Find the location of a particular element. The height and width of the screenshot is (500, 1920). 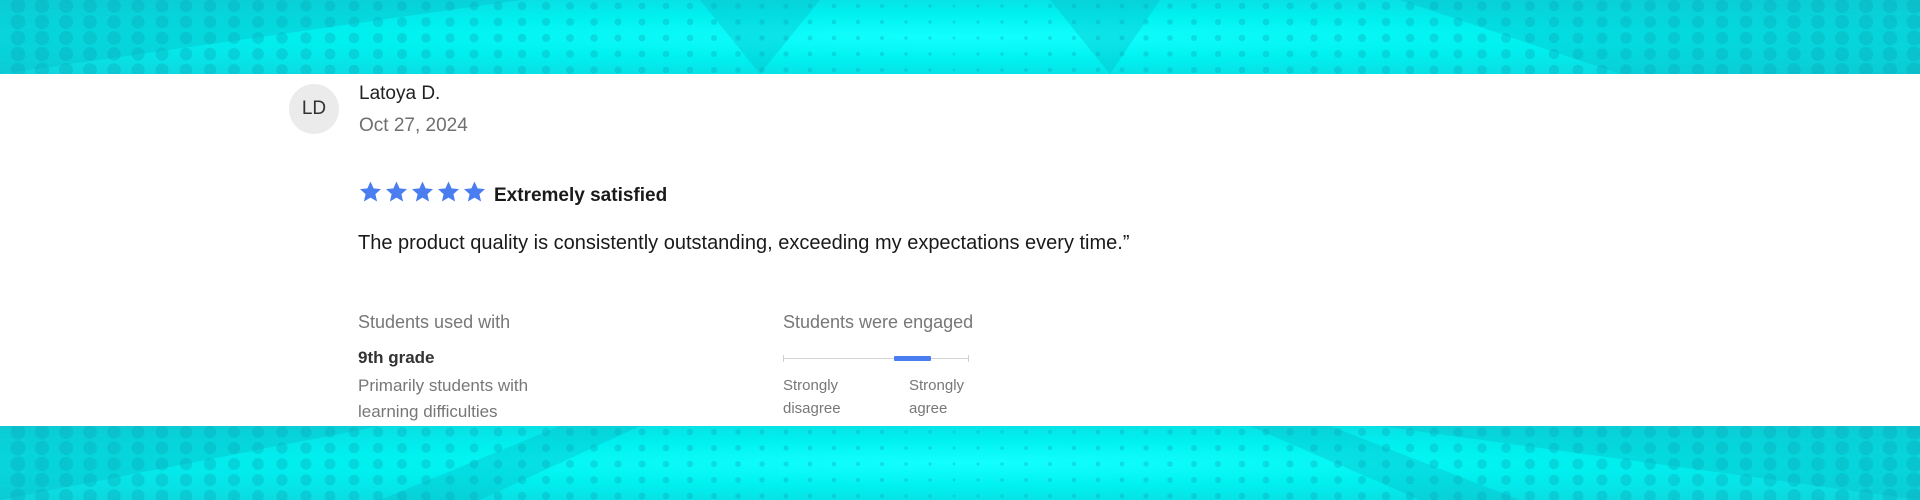

star-rating is located at coordinates (422, 192).